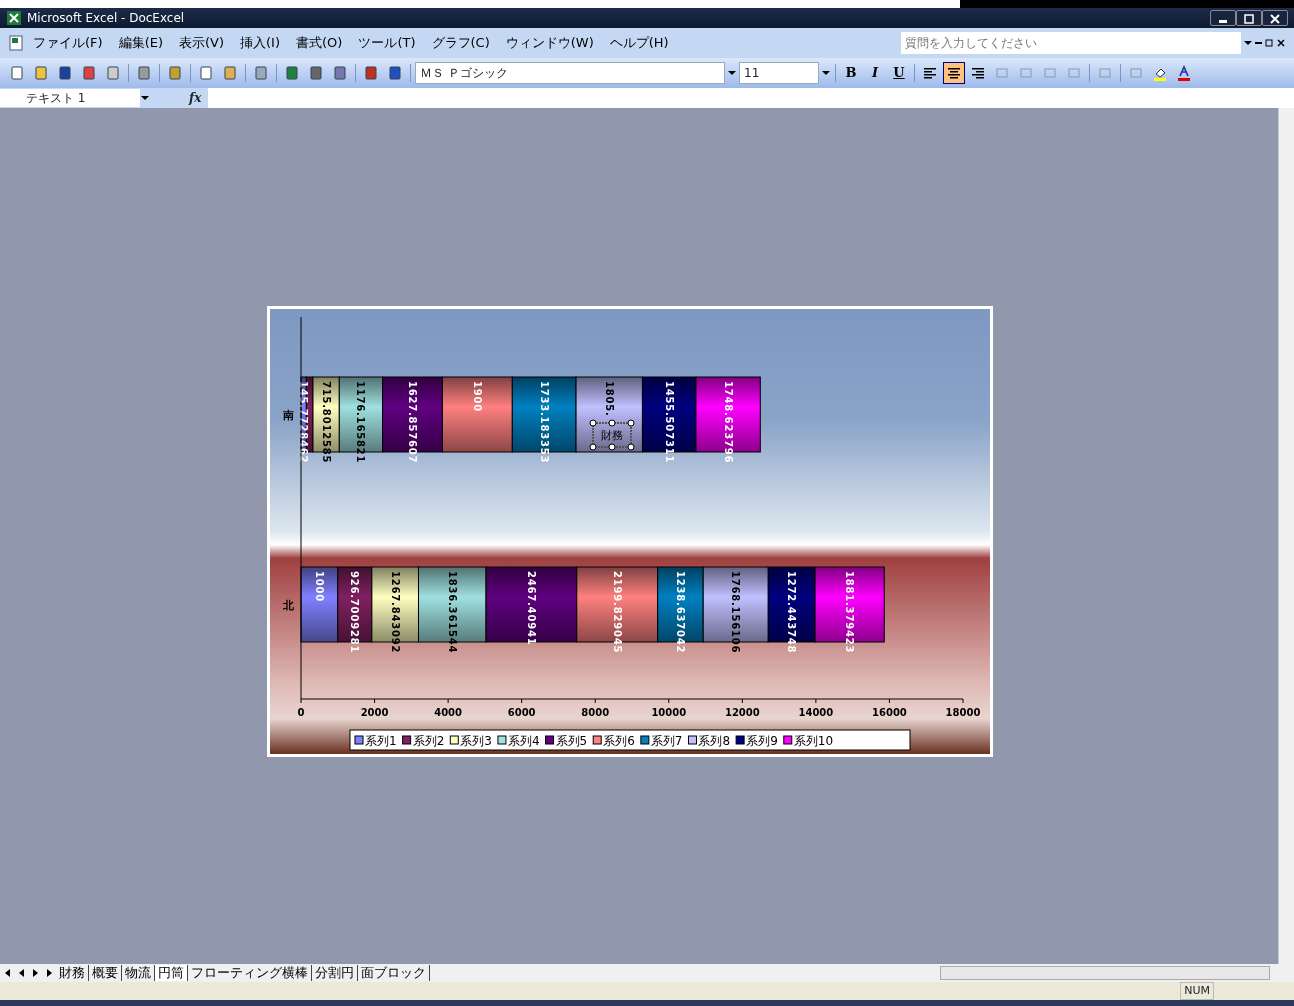 This screenshot has height=1006, width=1294. Describe the element at coordinates (70, 98) in the screenshot. I see `name-box-field: テキスト 1` at that location.